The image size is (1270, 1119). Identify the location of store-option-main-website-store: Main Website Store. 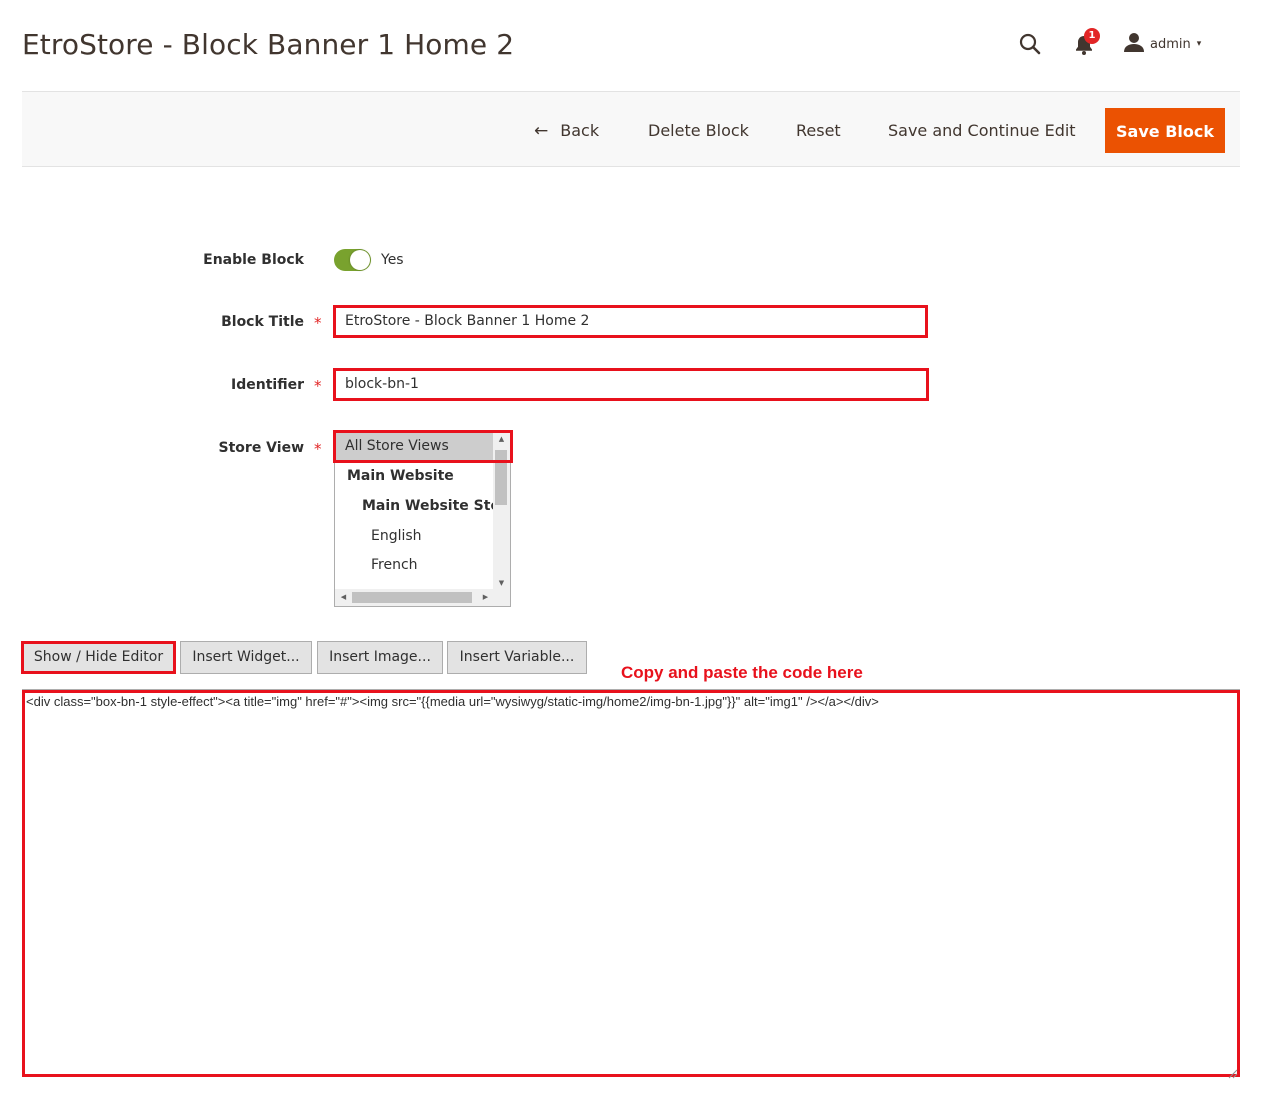
(414, 506).